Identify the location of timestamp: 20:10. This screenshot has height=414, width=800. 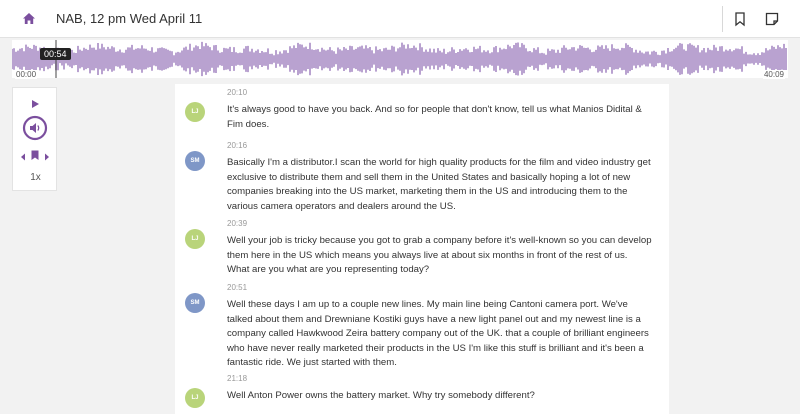
(237, 92).